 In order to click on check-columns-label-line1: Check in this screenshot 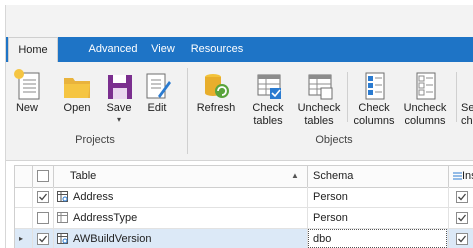, I will do `click(374, 108)`.